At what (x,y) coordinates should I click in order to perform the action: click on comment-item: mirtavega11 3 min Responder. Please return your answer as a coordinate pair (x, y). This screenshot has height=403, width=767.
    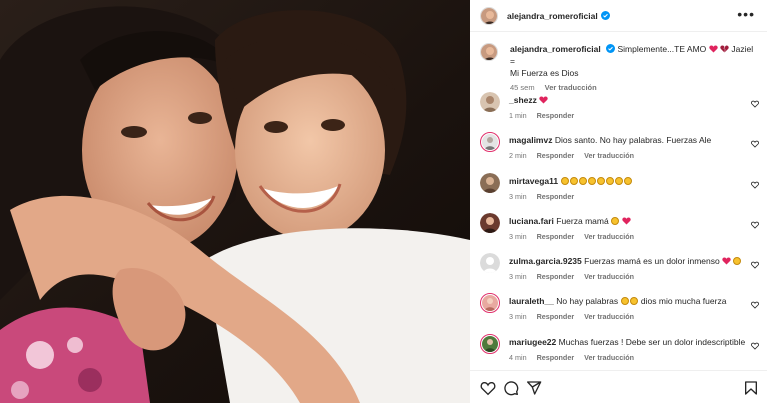
    Looking at the image, I should click on (623, 192).